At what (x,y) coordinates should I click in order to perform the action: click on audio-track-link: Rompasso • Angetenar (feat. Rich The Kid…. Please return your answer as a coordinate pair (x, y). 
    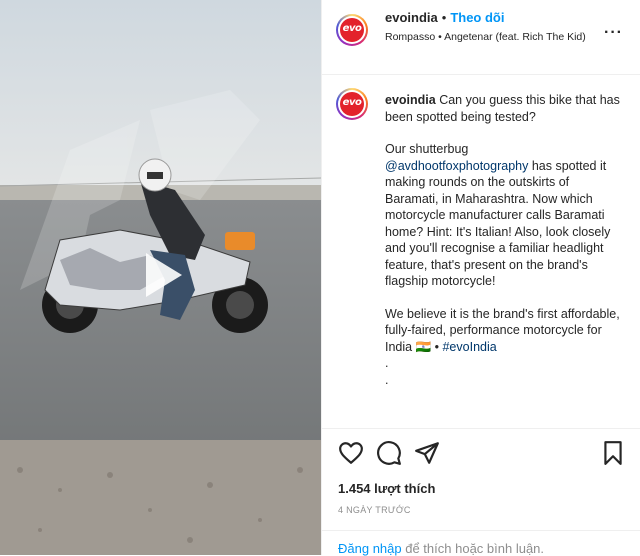
    Looking at the image, I should click on (490, 37).